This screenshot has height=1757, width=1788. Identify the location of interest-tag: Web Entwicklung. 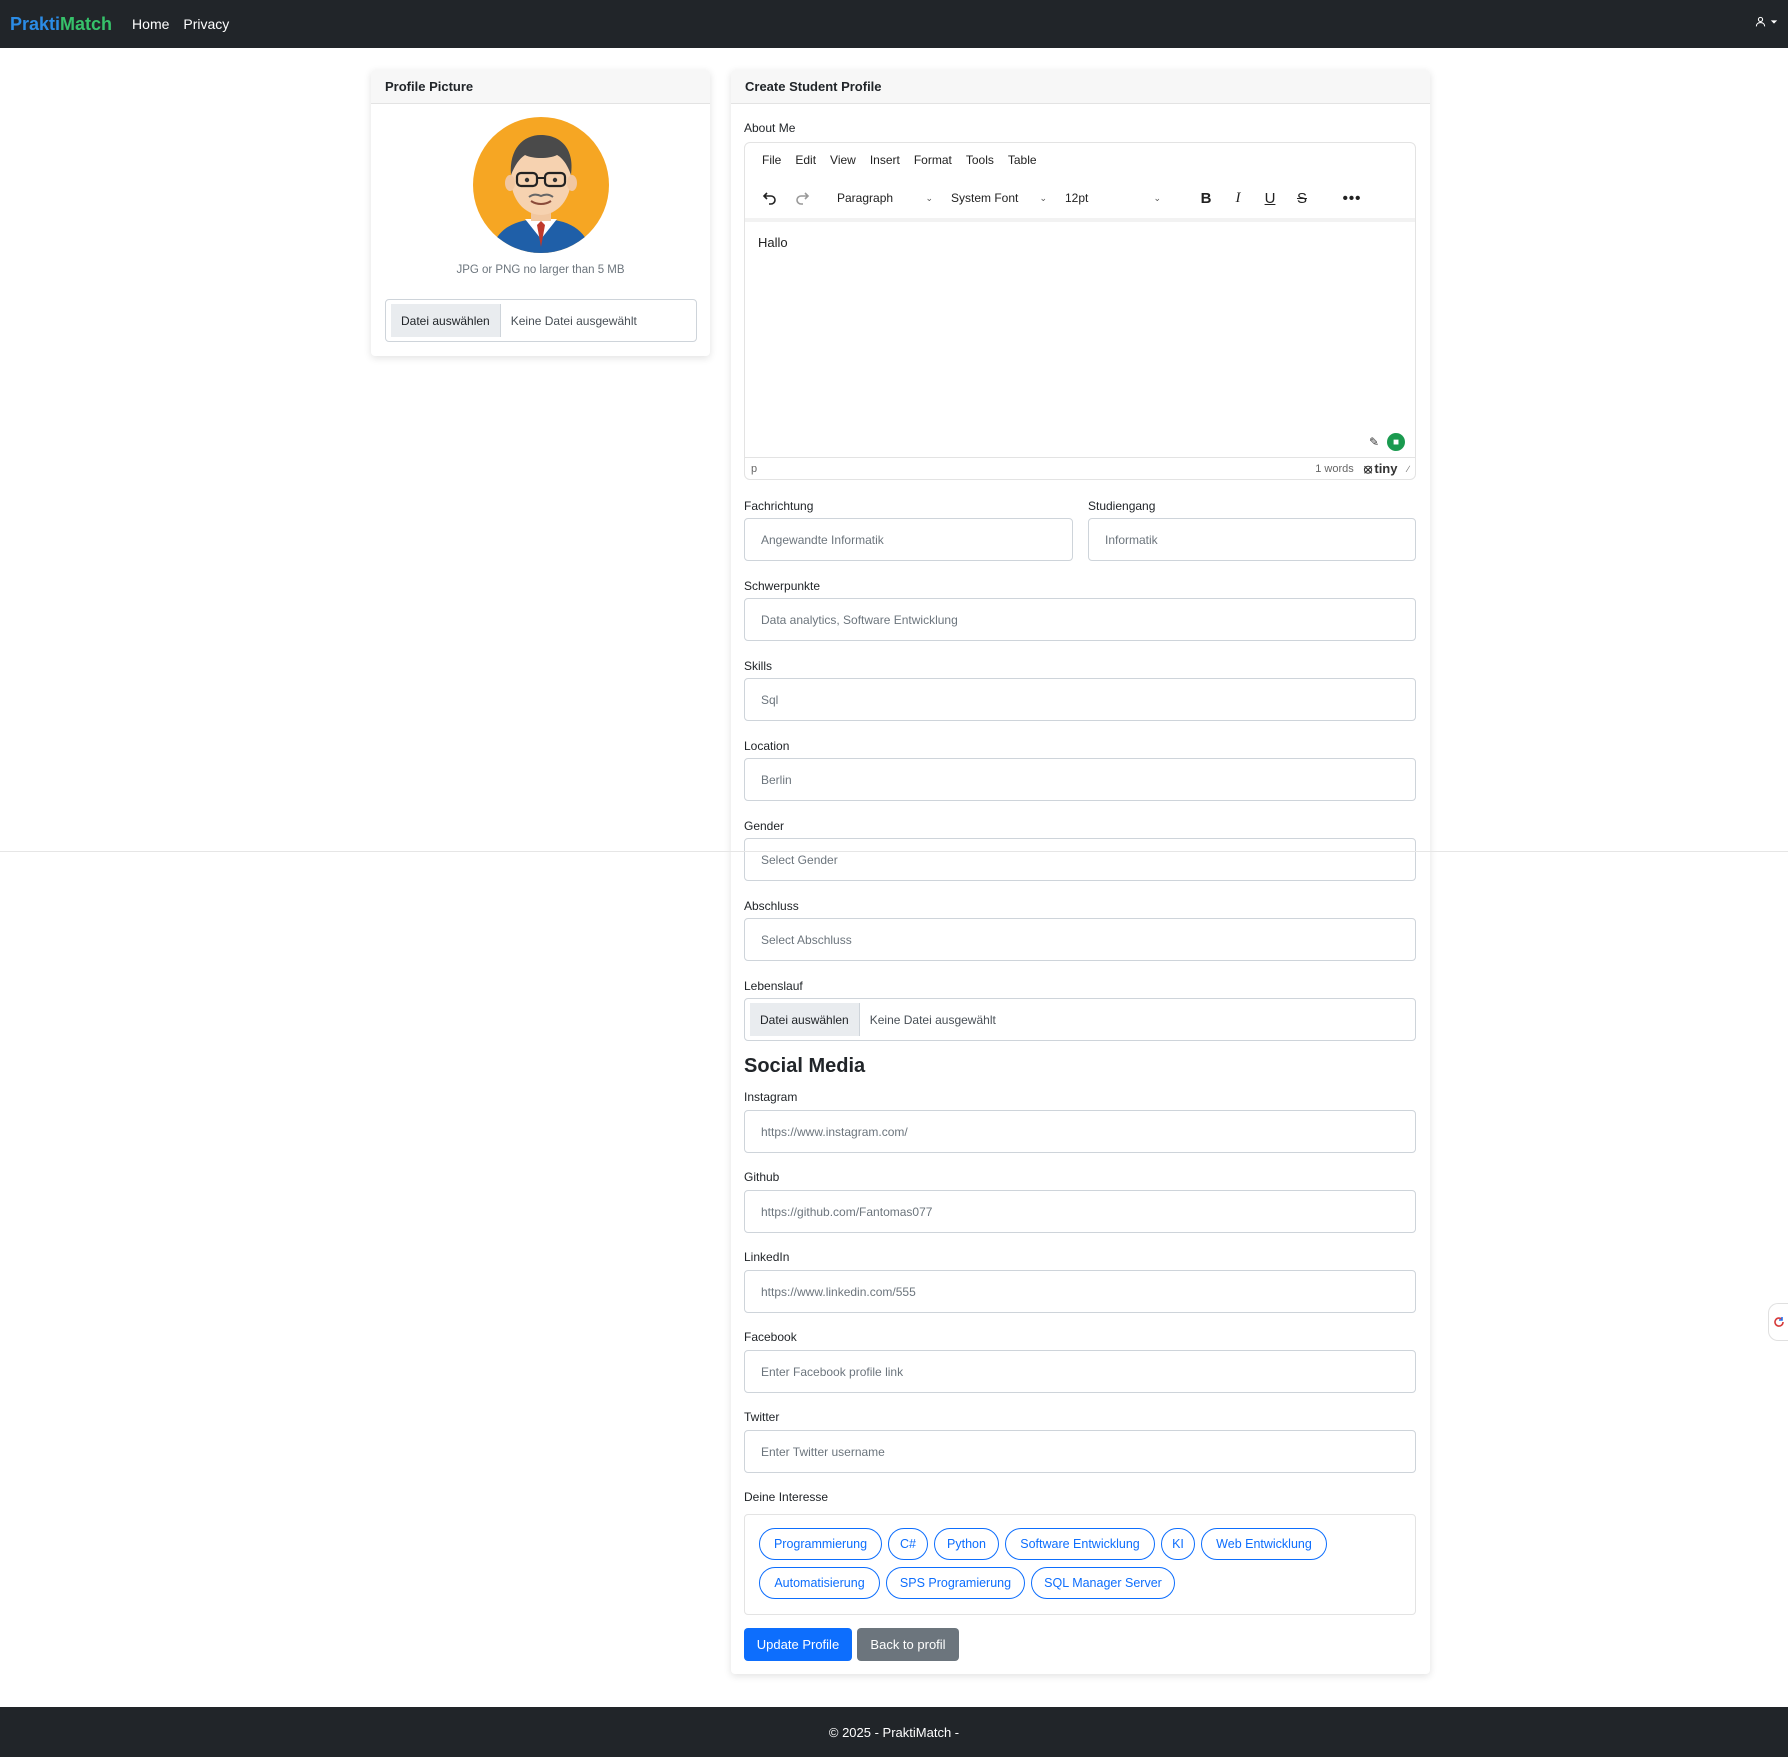
(1264, 1544).